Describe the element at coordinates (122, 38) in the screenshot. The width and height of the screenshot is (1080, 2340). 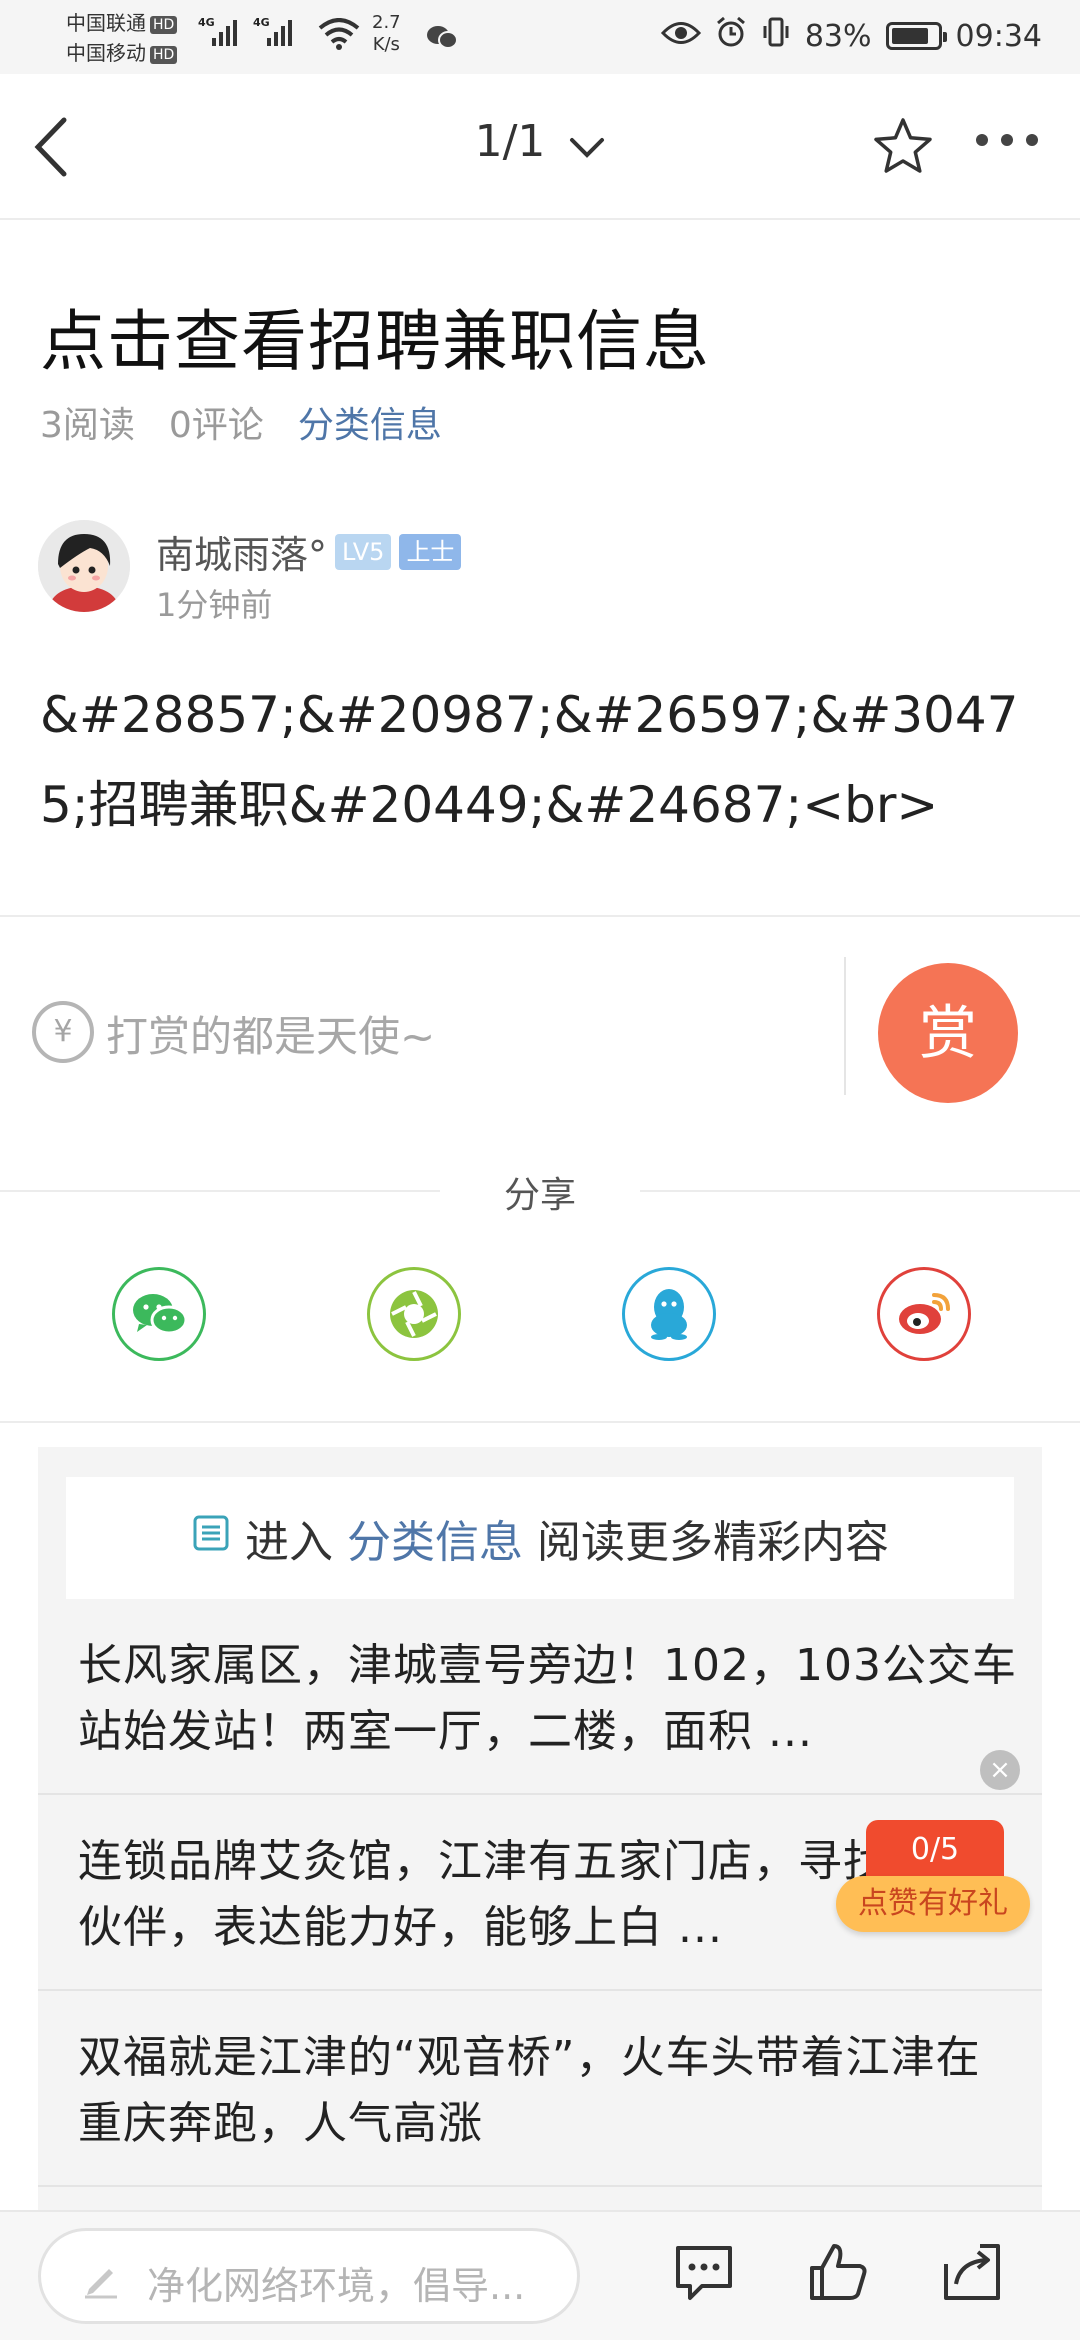
I see `carrier-info: 中国联通 HD 中国移动 HD` at that location.